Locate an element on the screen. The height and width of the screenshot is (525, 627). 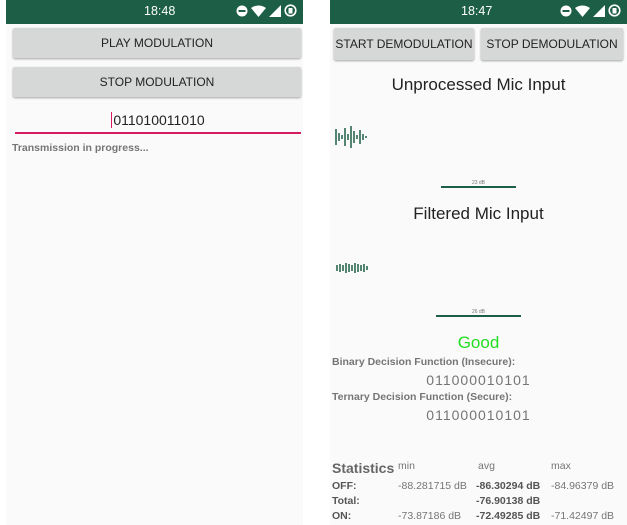
stats-total-avg: -76.90138 dB is located at coordinates (508, 501).